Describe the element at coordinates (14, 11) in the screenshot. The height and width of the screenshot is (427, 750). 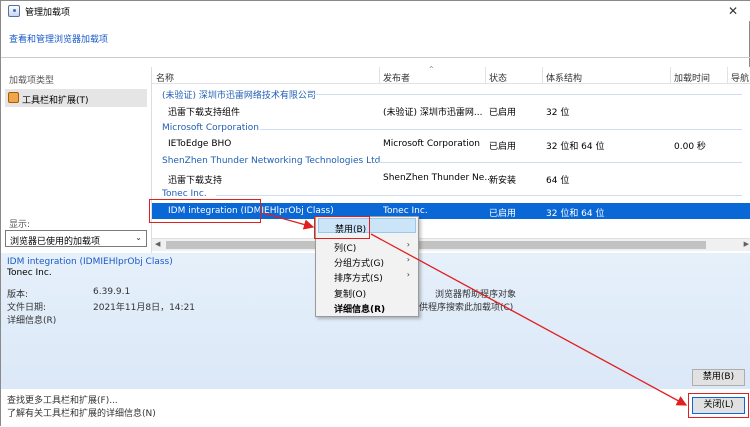
I see `addons-icon` at that location.